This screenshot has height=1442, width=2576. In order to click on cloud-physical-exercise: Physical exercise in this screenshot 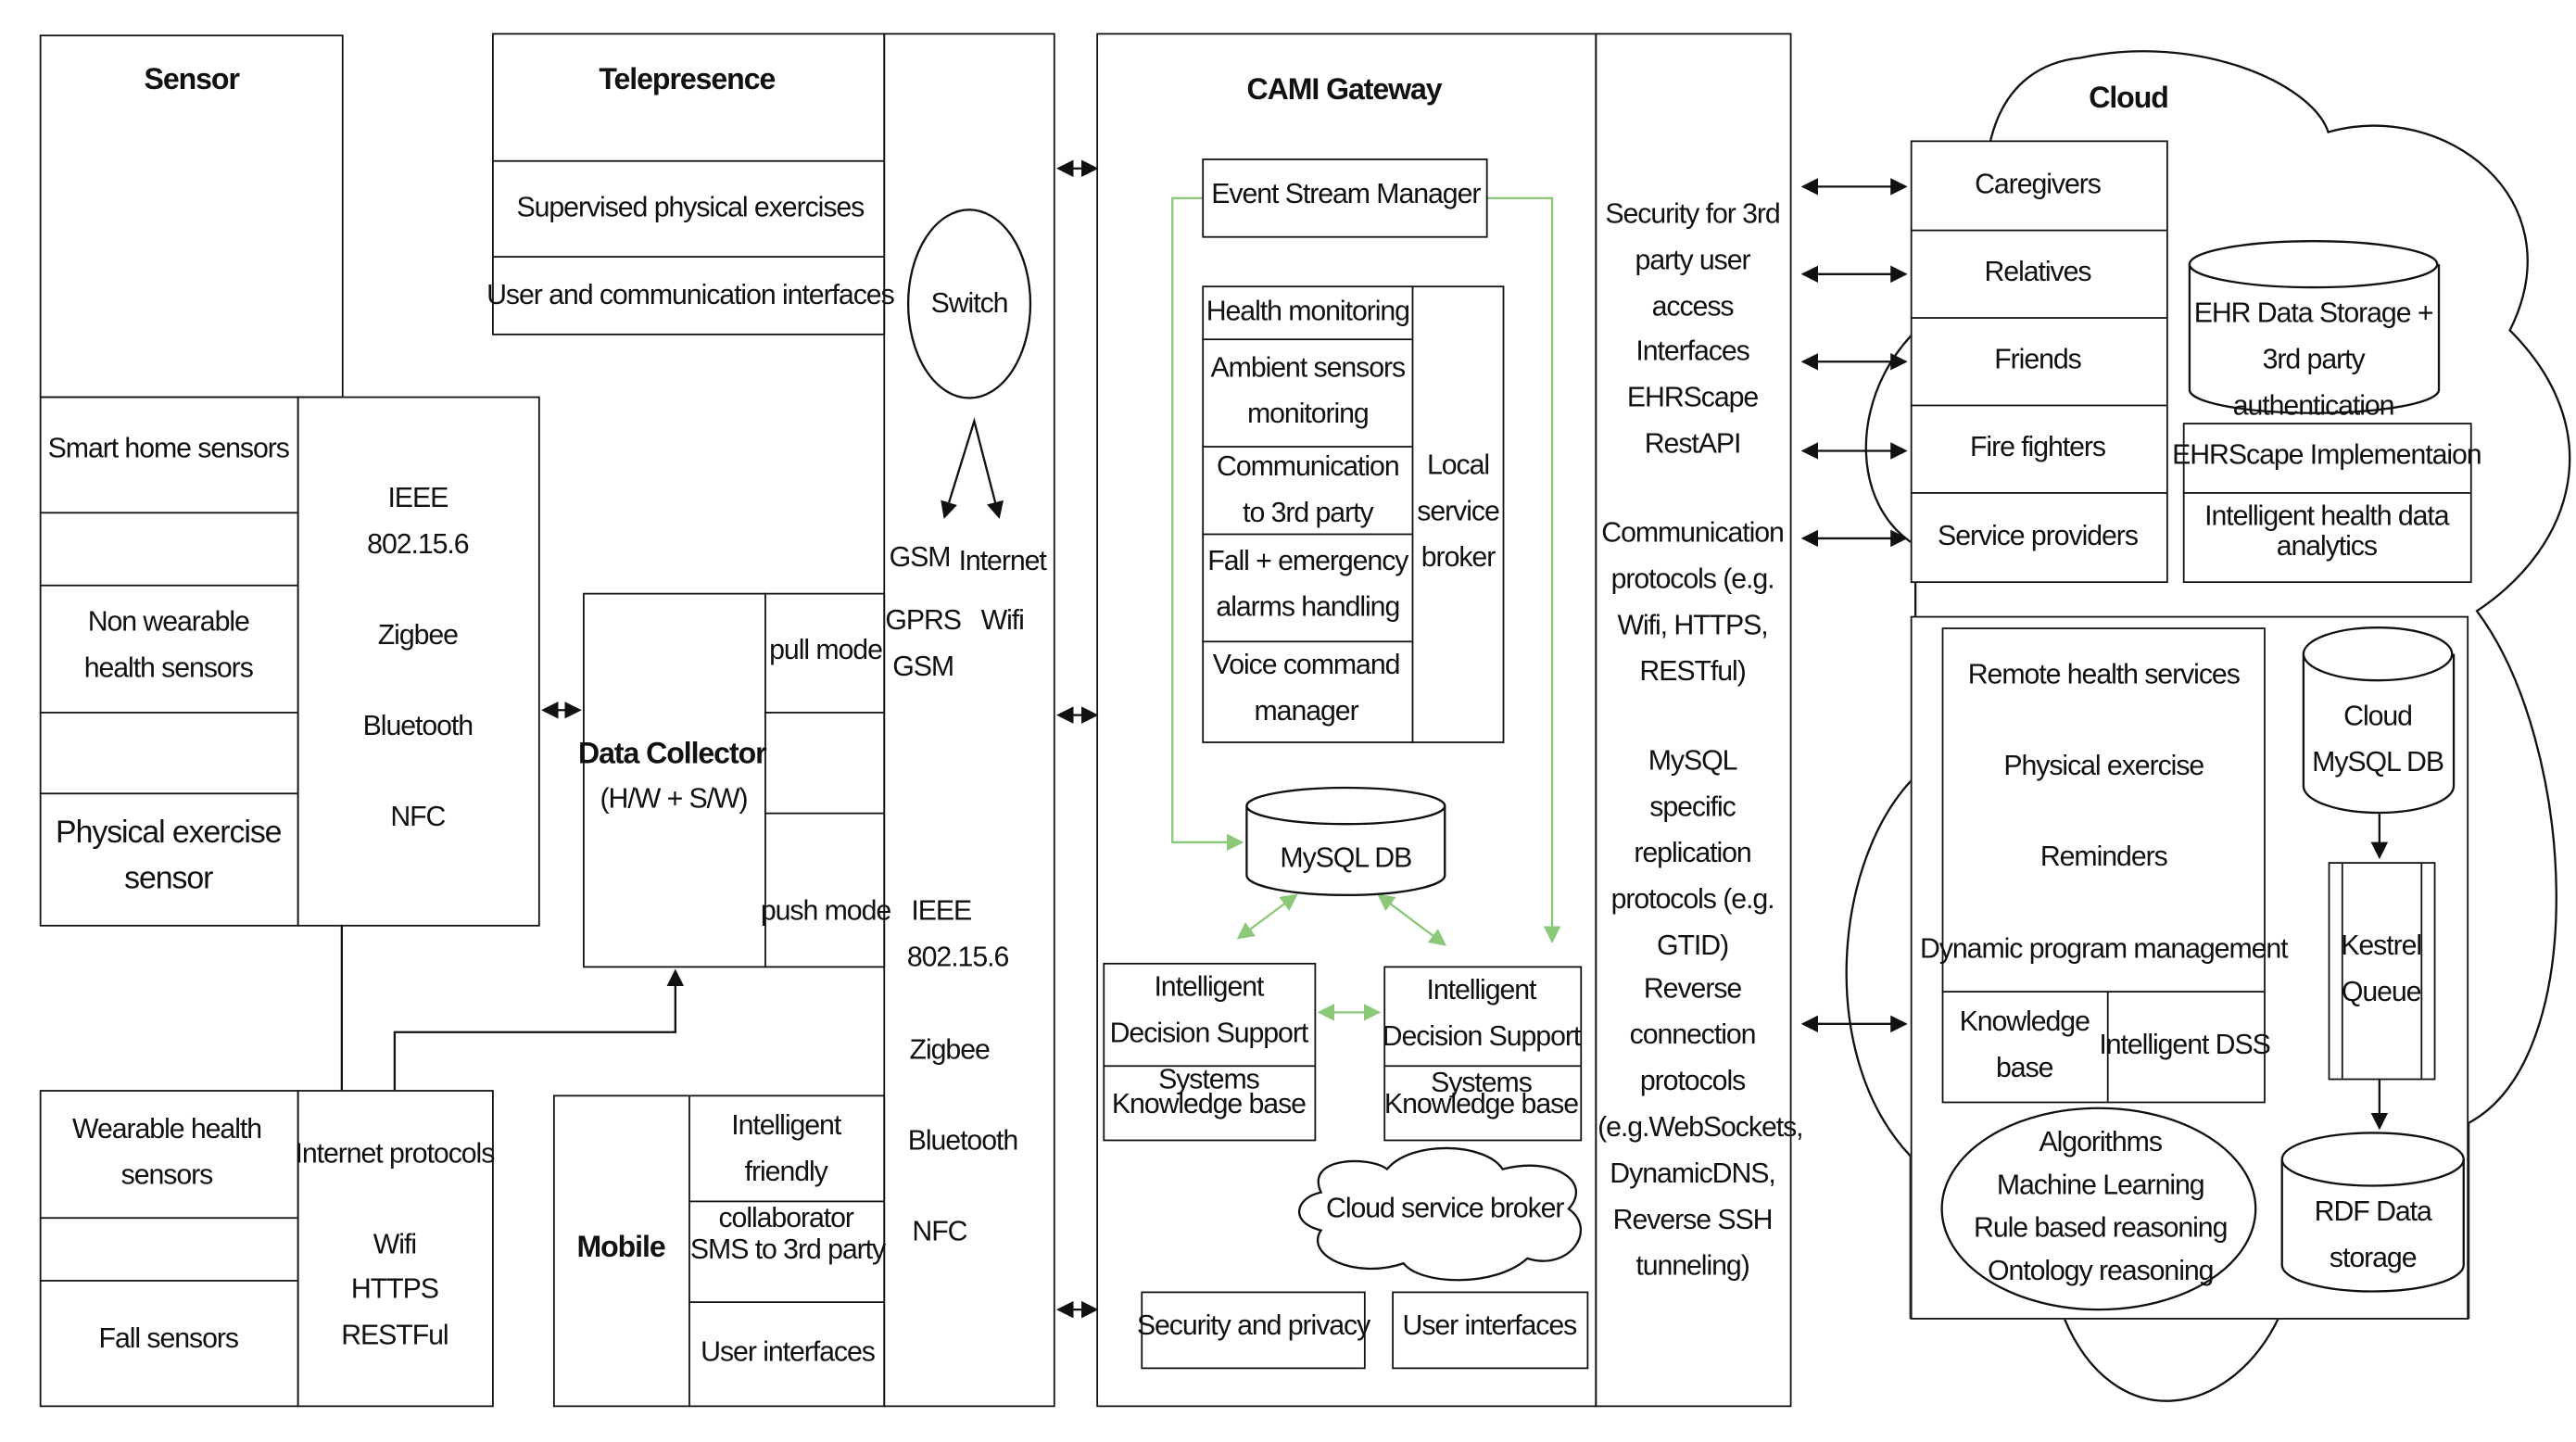, I will do `click(2103, 765)`.